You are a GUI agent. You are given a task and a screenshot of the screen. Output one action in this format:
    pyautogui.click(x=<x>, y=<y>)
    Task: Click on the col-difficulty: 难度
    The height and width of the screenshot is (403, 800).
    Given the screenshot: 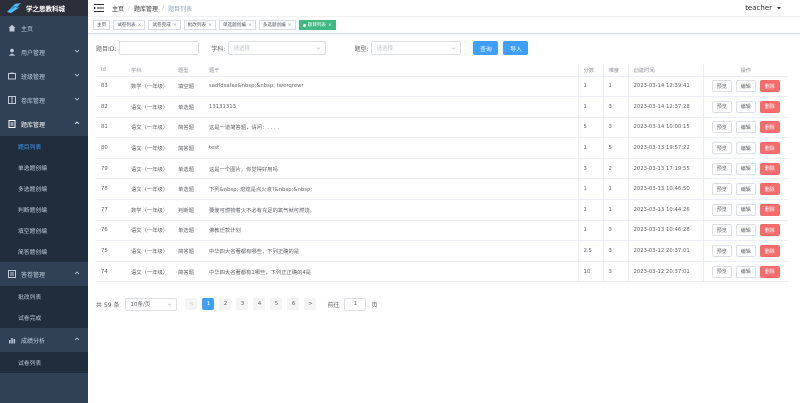 What is the action you would take?
    pyautogui.click(x=615, y=70)
    